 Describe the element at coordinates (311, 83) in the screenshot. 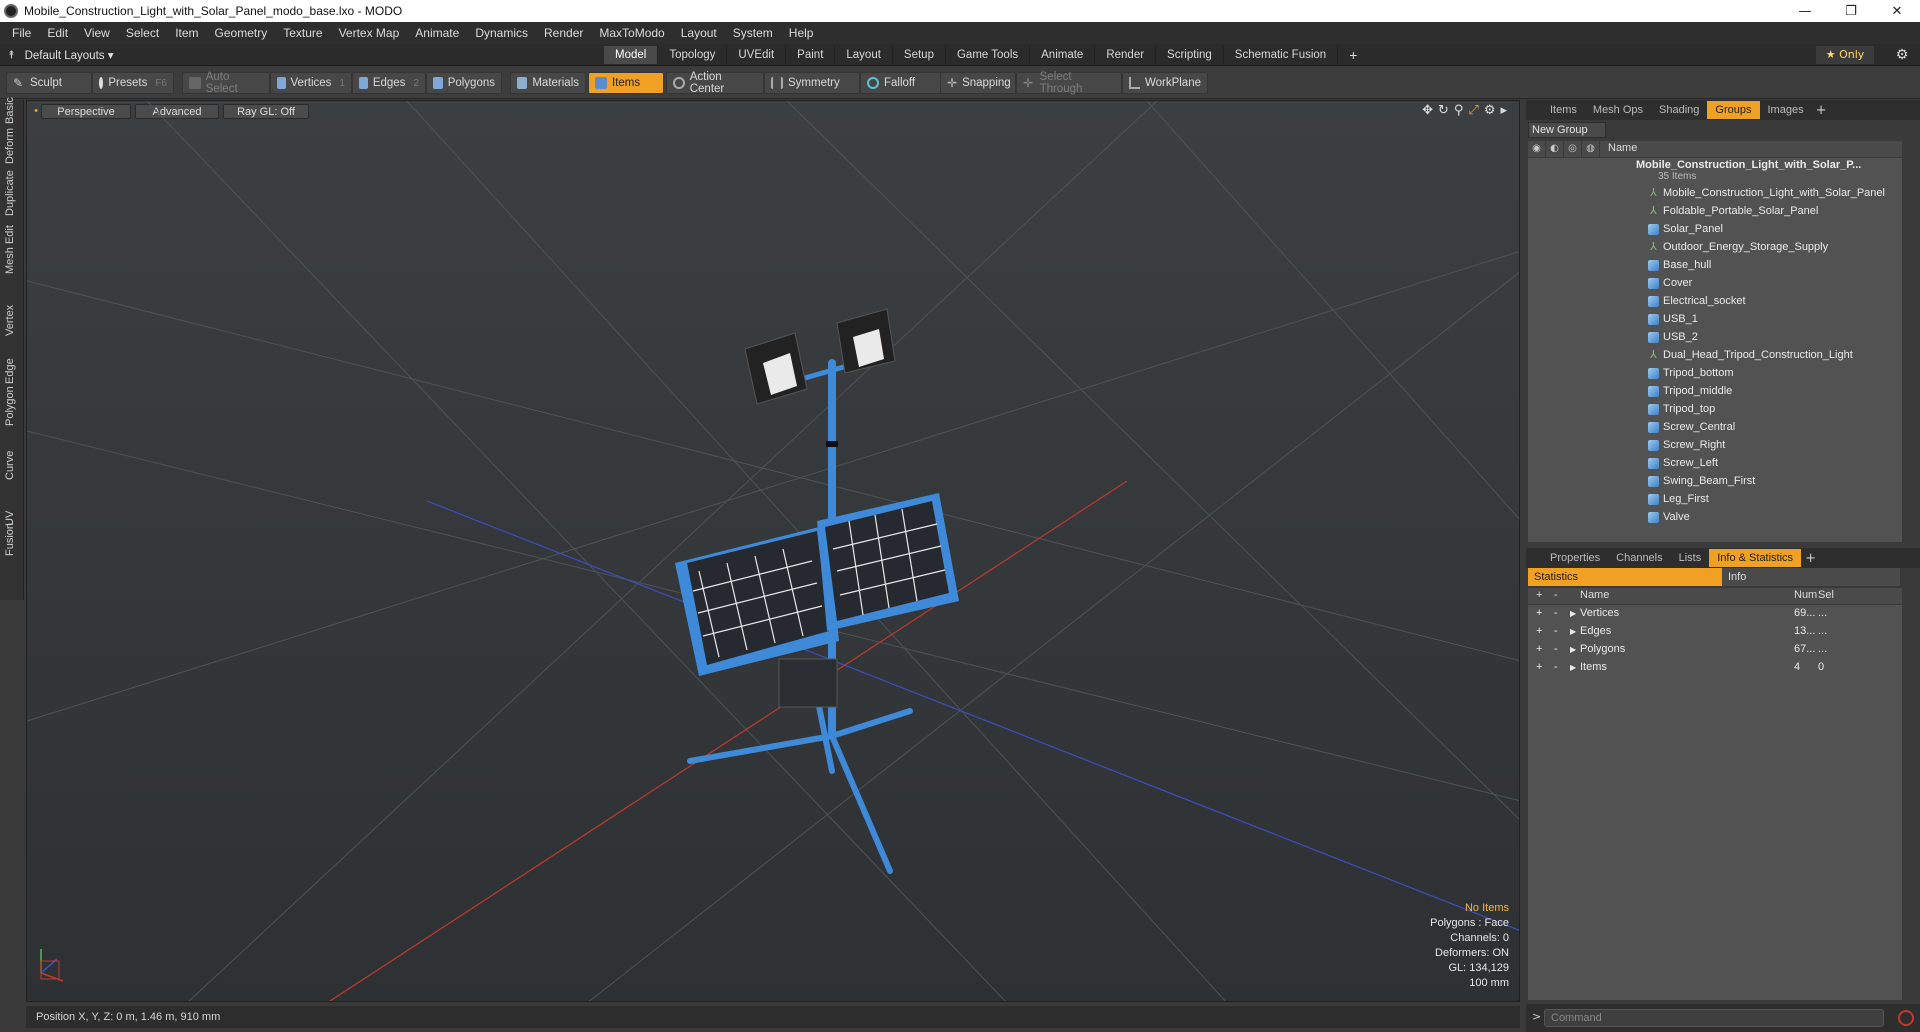

I see `vertices-button: Vertices 1` at that location.